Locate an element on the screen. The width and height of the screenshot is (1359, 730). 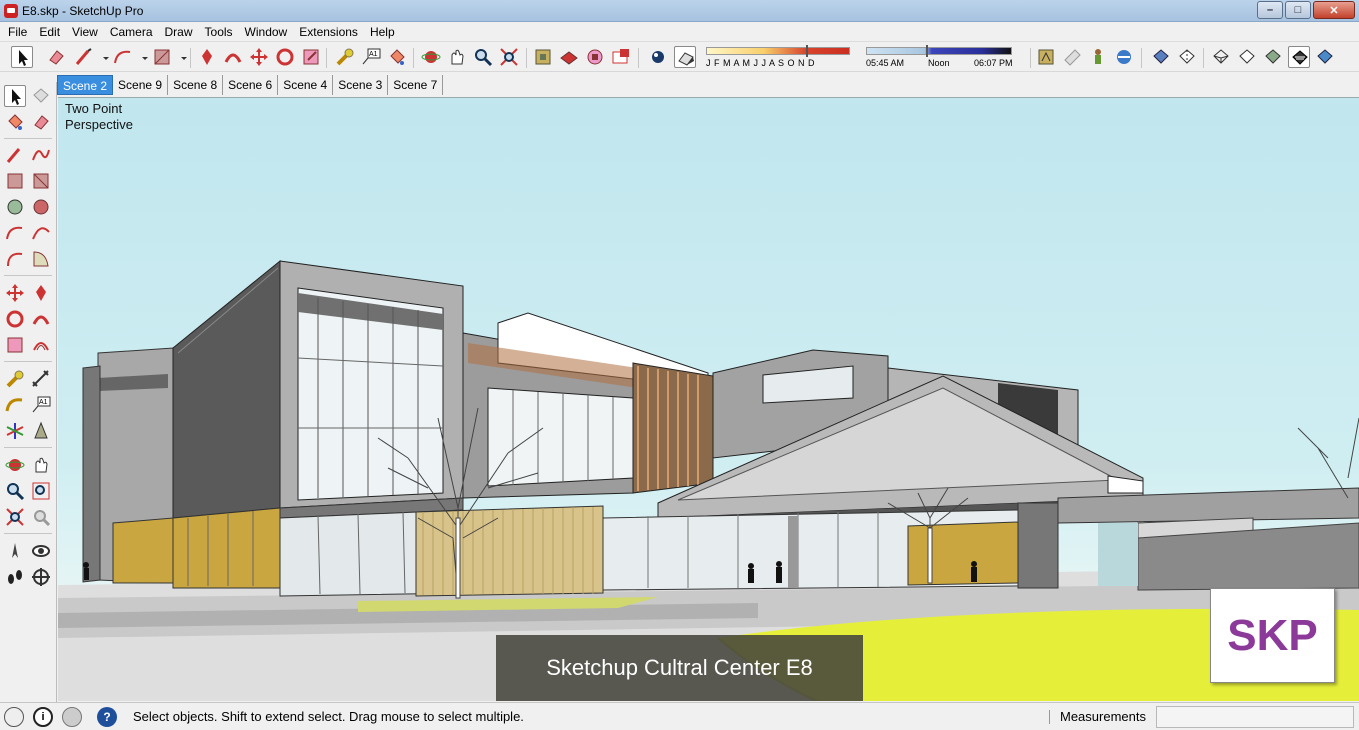
arc-icon is located at coordinates (15, 233).